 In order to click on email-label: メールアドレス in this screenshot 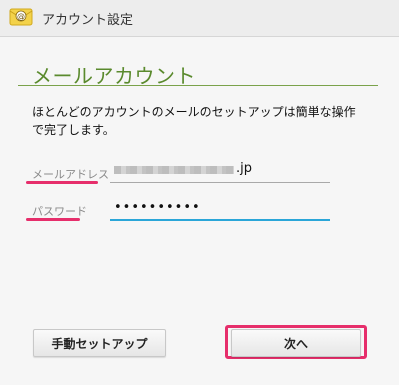, I will do `click(70, 174)`.